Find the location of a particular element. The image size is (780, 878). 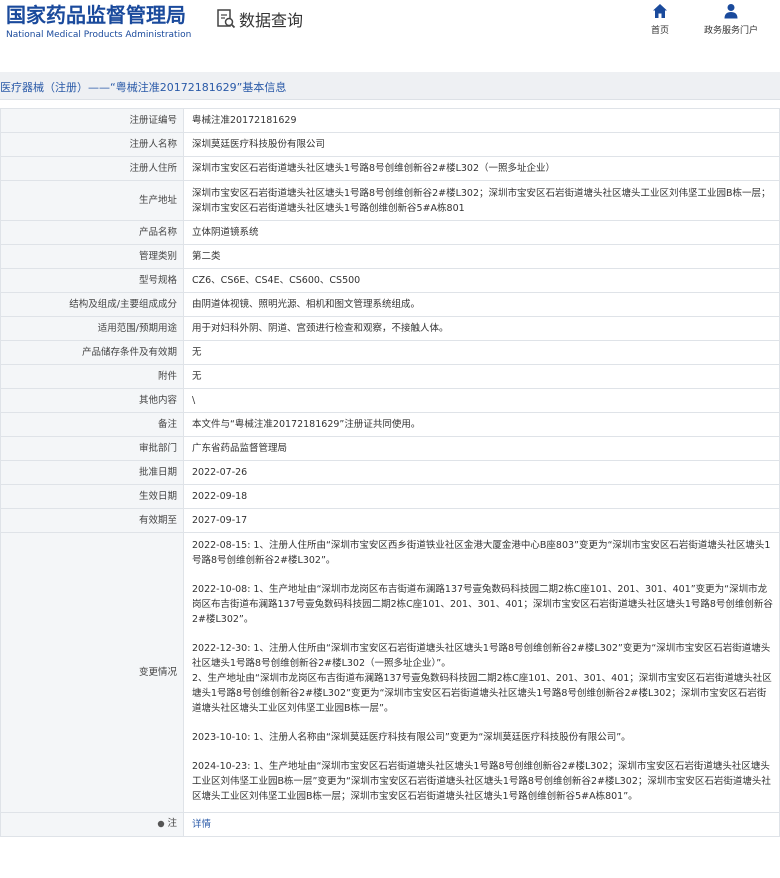

table-row: 附件 无 is located at coordinates (390, 376).